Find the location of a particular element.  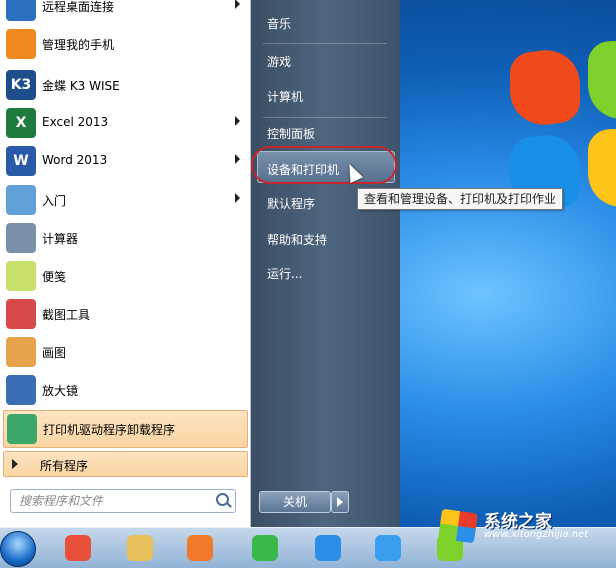

program-label: 远程桌面连接 is located at coordinates (78, 7).